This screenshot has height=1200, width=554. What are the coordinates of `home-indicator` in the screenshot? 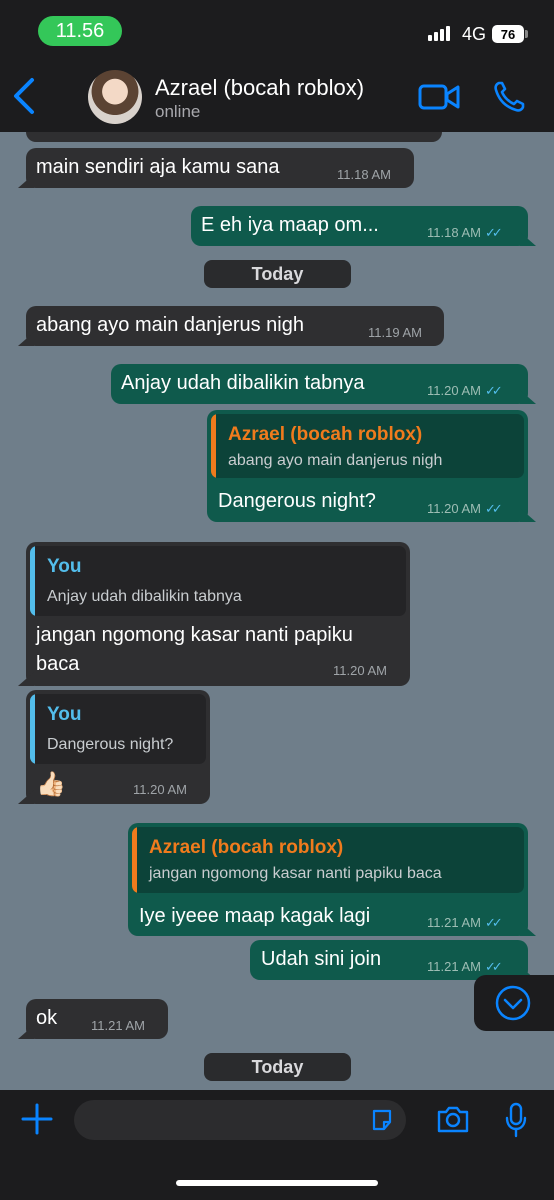 It's located at (277, 1183).